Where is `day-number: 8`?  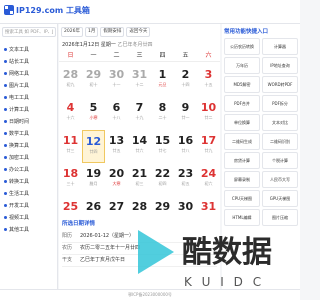 day-number: 8 is located at coordinates (162, 107).